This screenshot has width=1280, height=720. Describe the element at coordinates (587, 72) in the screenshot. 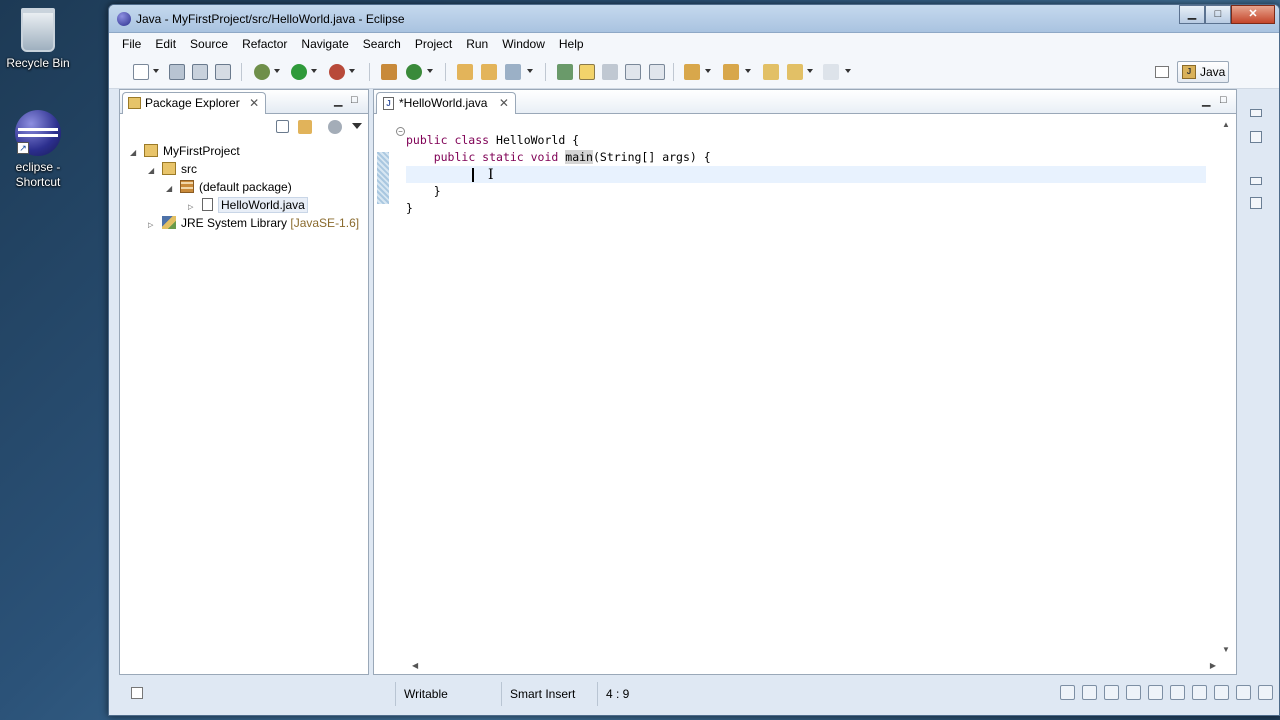

I see `toggle-mark-occurrences-icon` at that location.